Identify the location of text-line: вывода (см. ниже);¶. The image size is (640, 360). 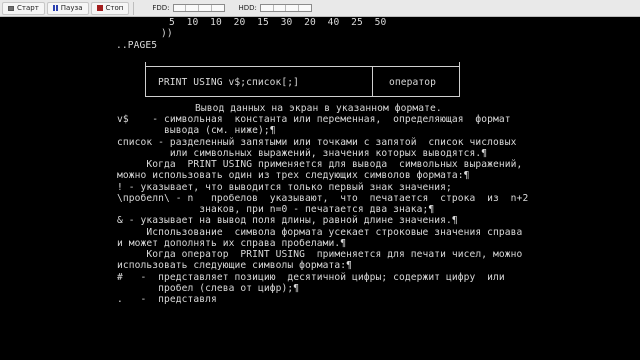
(196, 130).